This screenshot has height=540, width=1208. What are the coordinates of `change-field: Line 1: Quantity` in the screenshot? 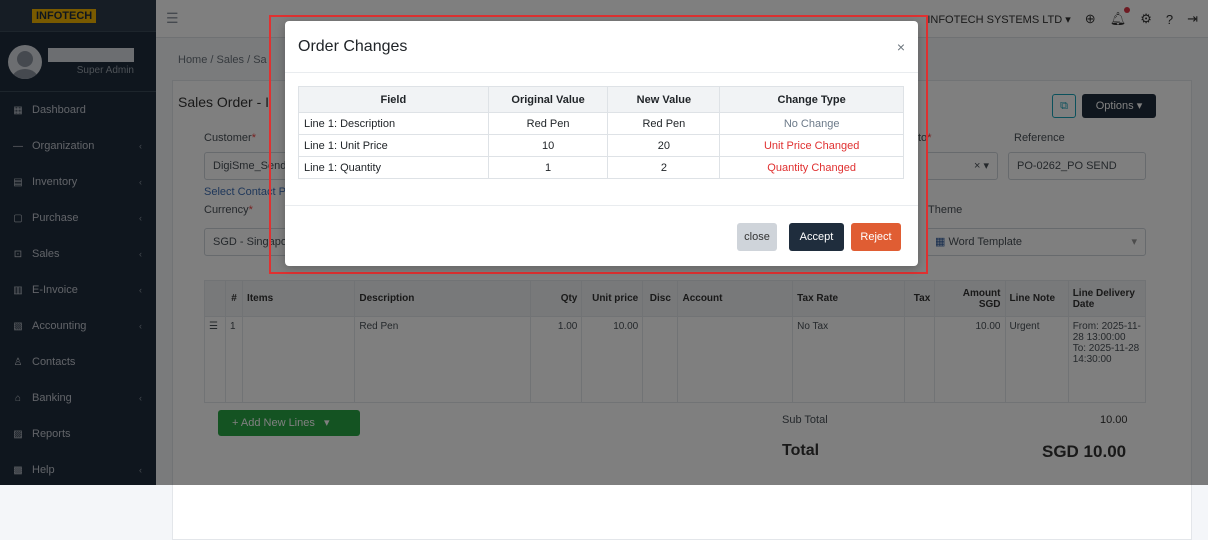 It's located at (394, 168).